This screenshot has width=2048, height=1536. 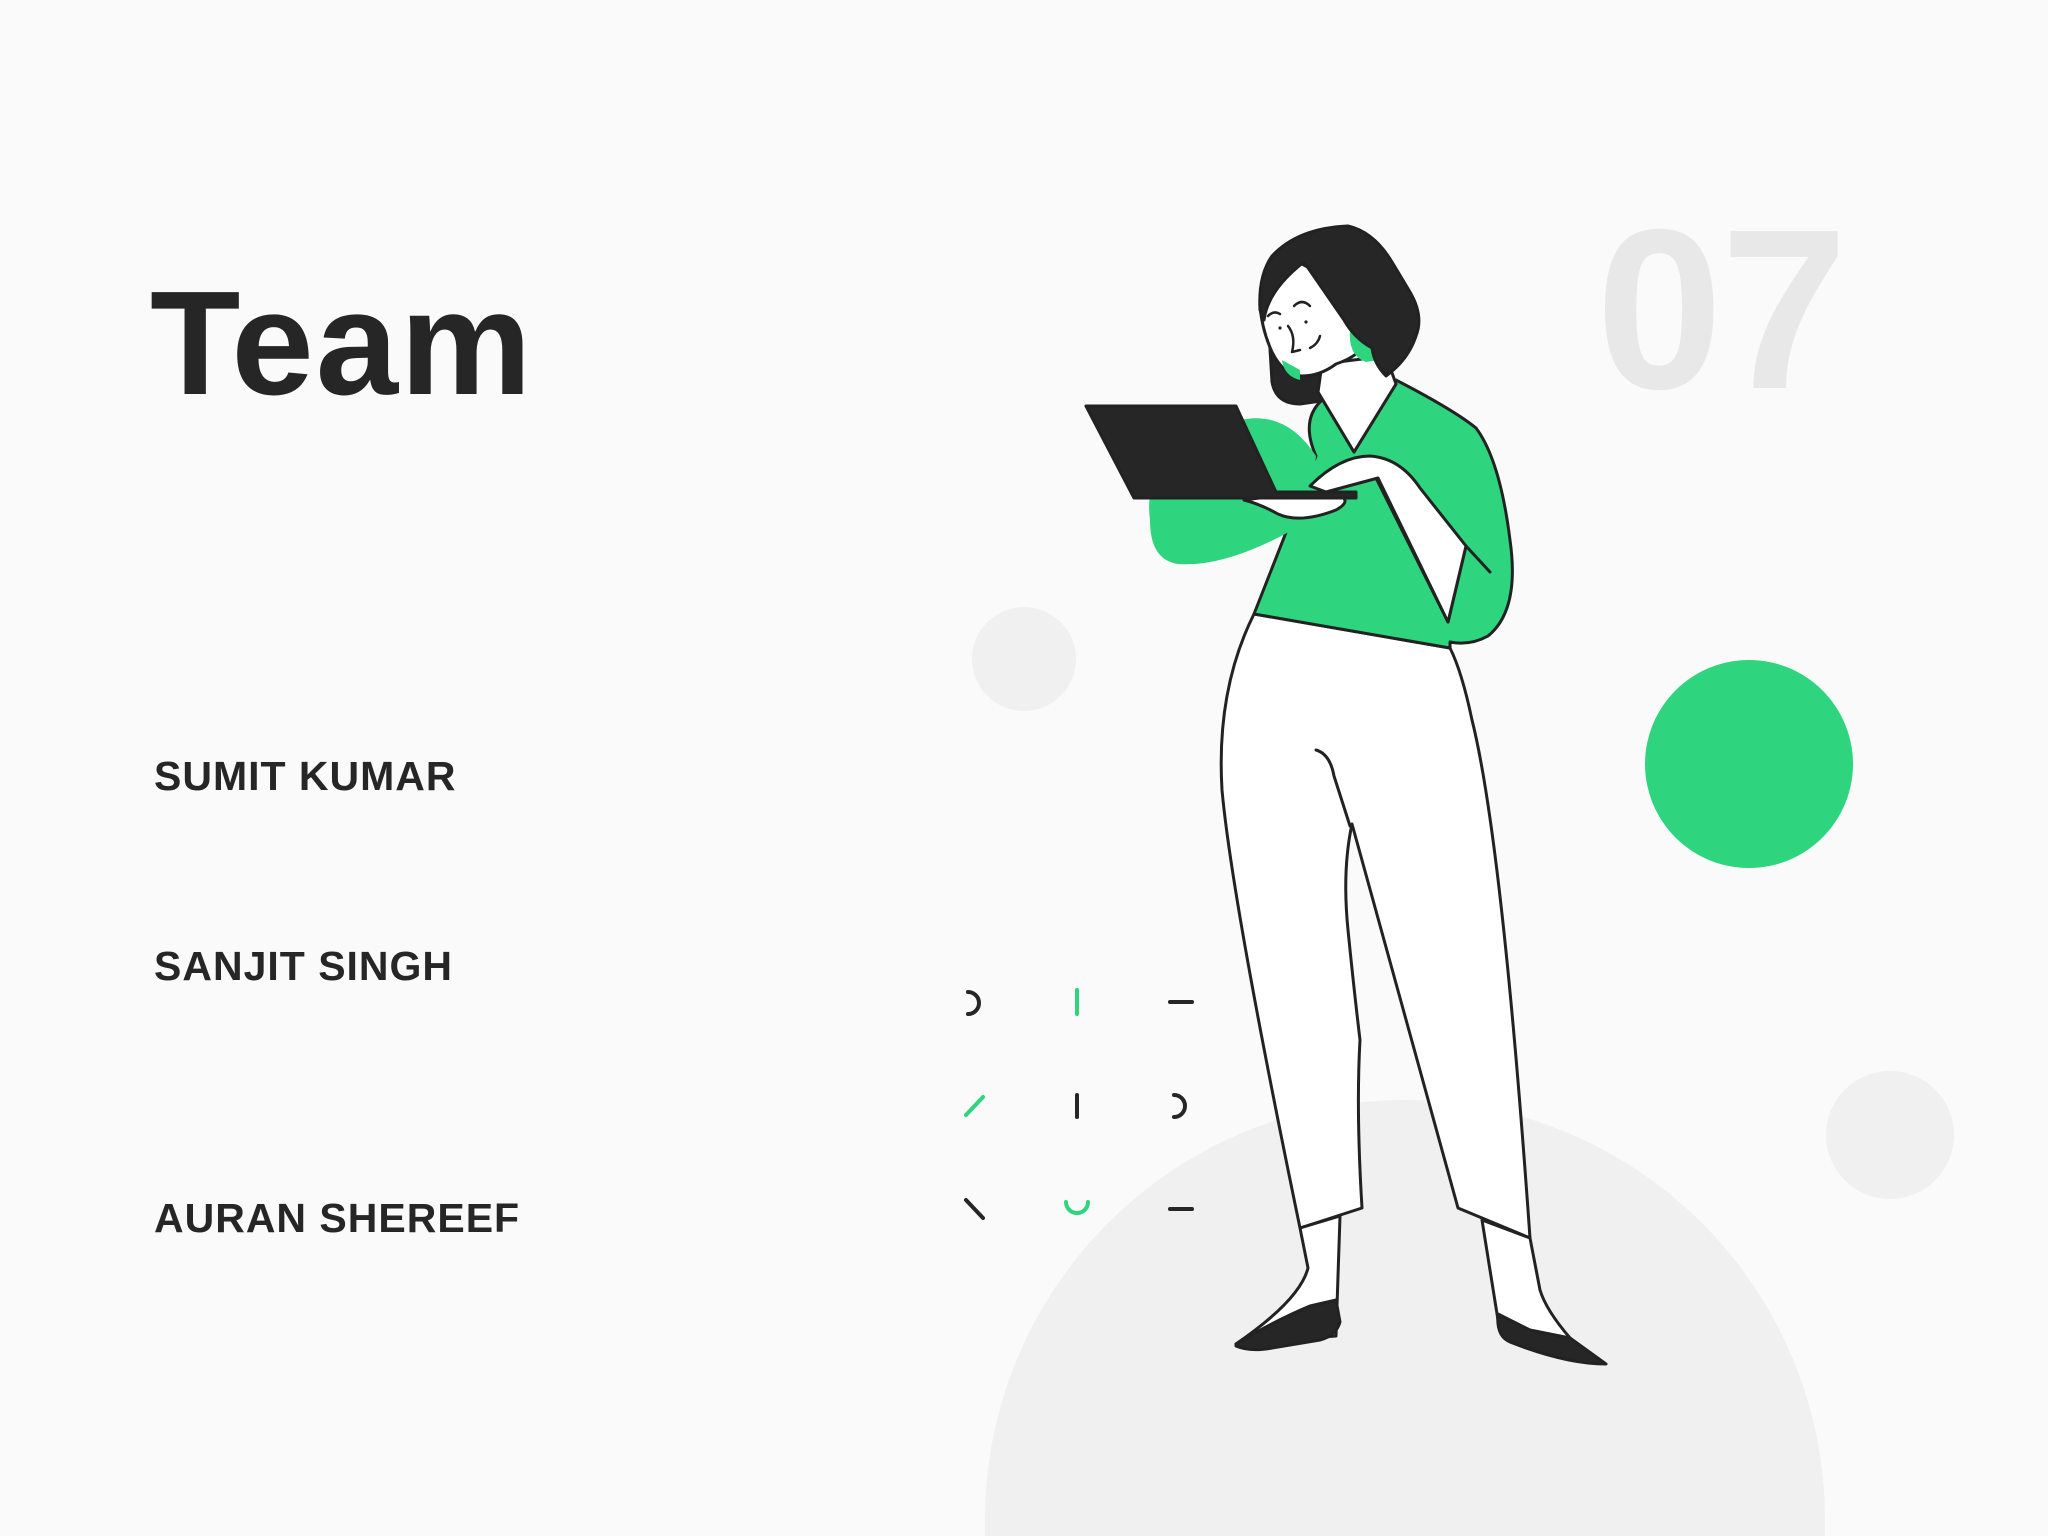 What do you see at coordinates (1749, 764) in the screenshot?
I see `decor-circle-green` at bounding box center [1749, 764].